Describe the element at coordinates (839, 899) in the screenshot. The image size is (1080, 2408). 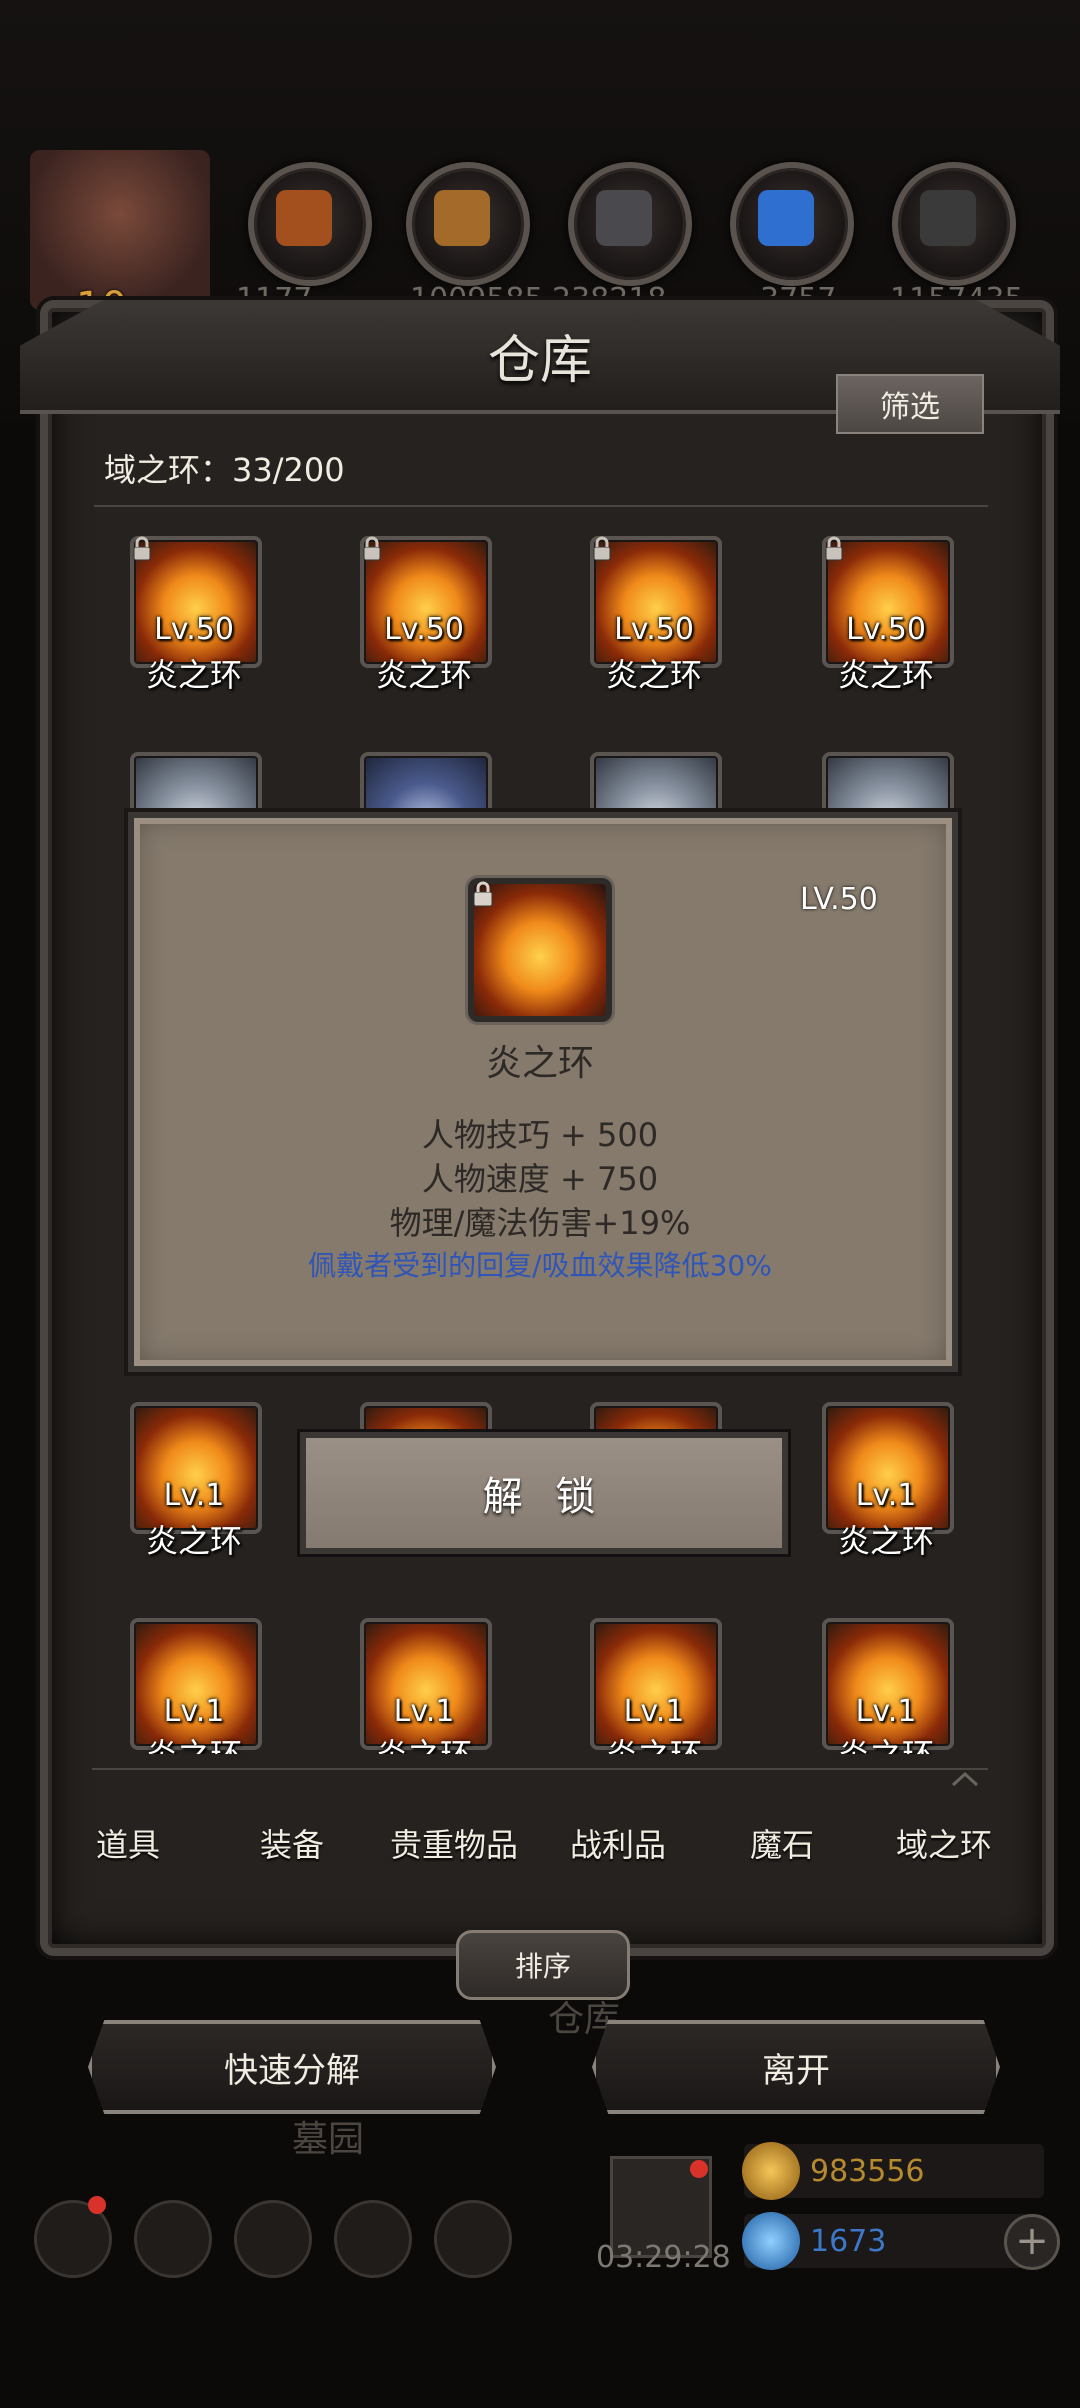
I see `popup-level: LV.50` at that location.